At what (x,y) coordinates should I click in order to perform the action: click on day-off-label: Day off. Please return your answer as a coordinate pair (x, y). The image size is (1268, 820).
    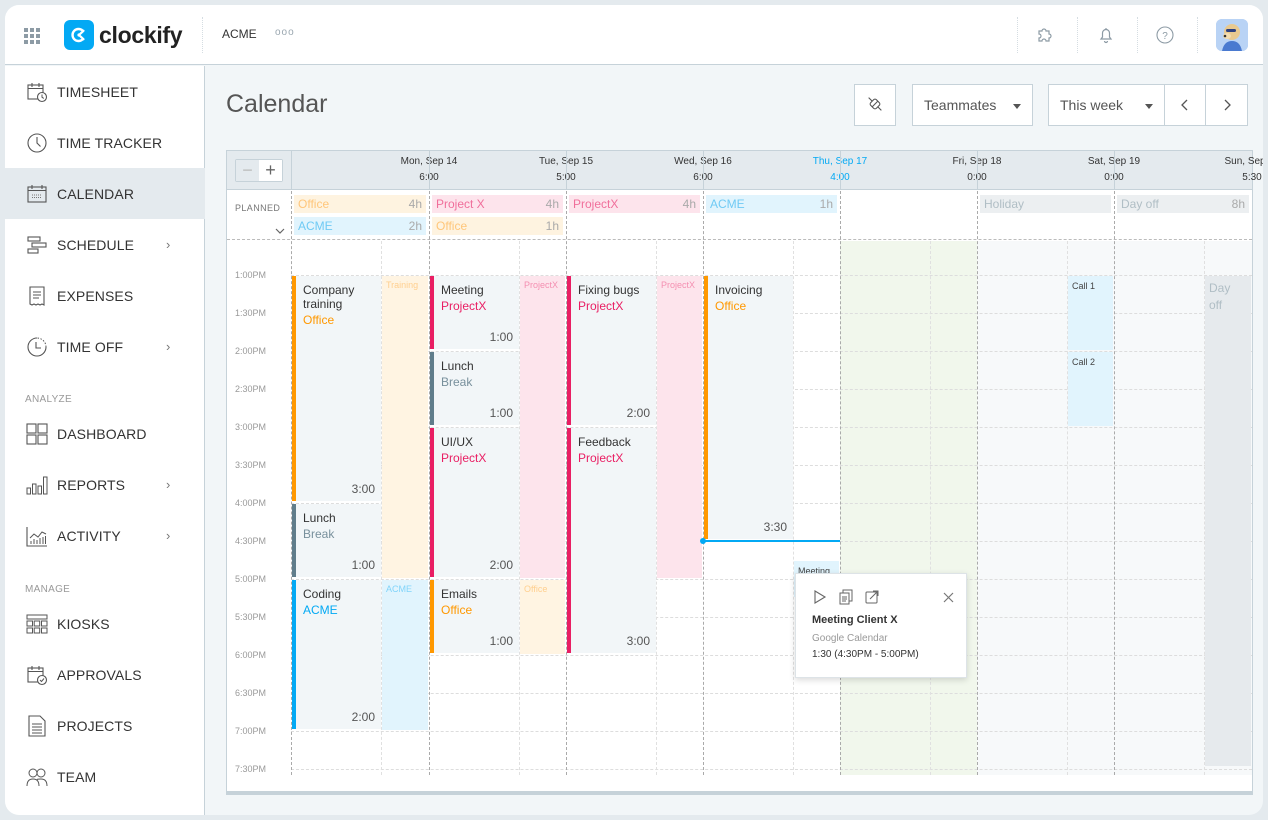
    Looking at the image, I should click on (1220, 296).